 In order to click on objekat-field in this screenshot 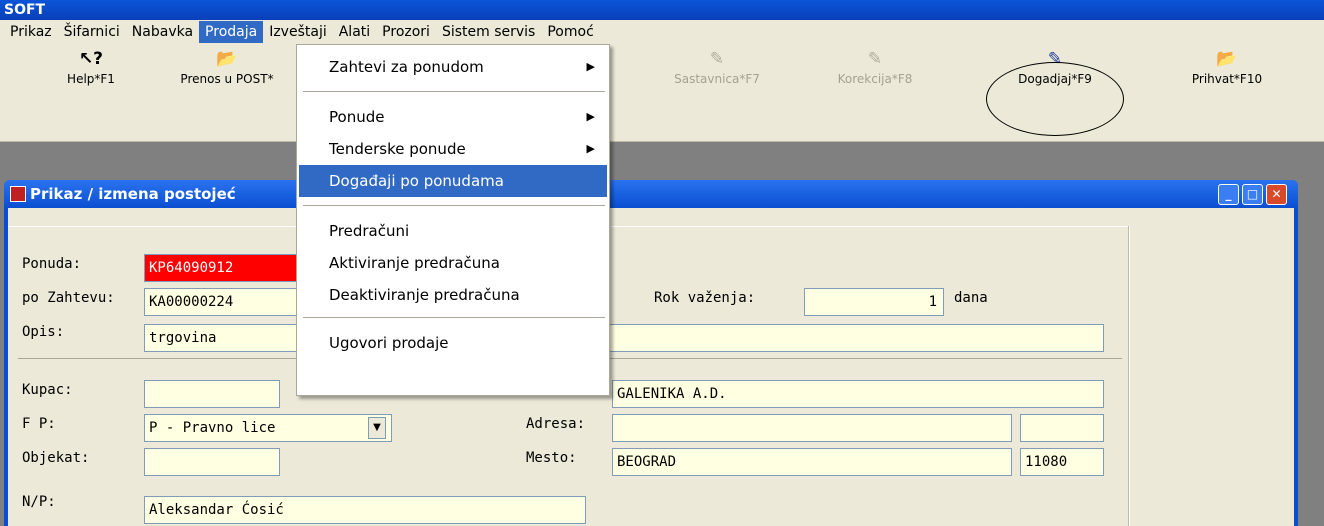, I will do `click(212, 462)`.